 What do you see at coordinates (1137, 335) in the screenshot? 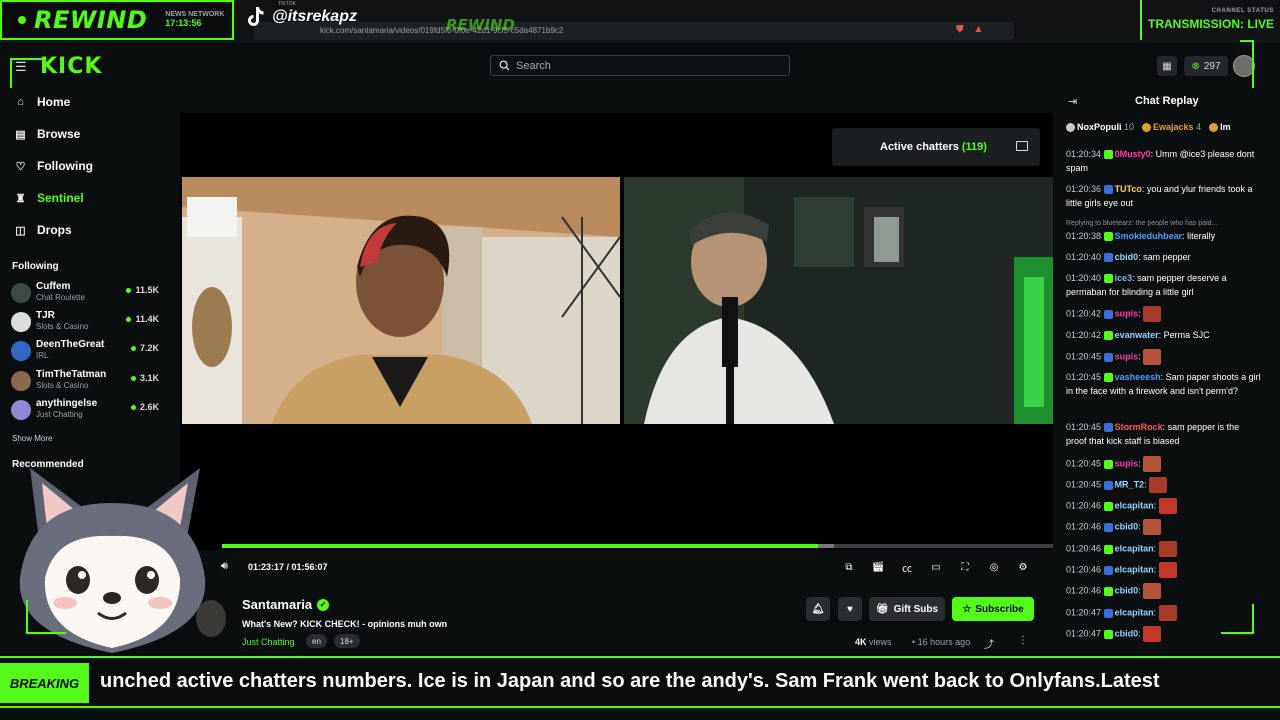
I see `chat-username: evanwater` at bounding box center [1137, 335].